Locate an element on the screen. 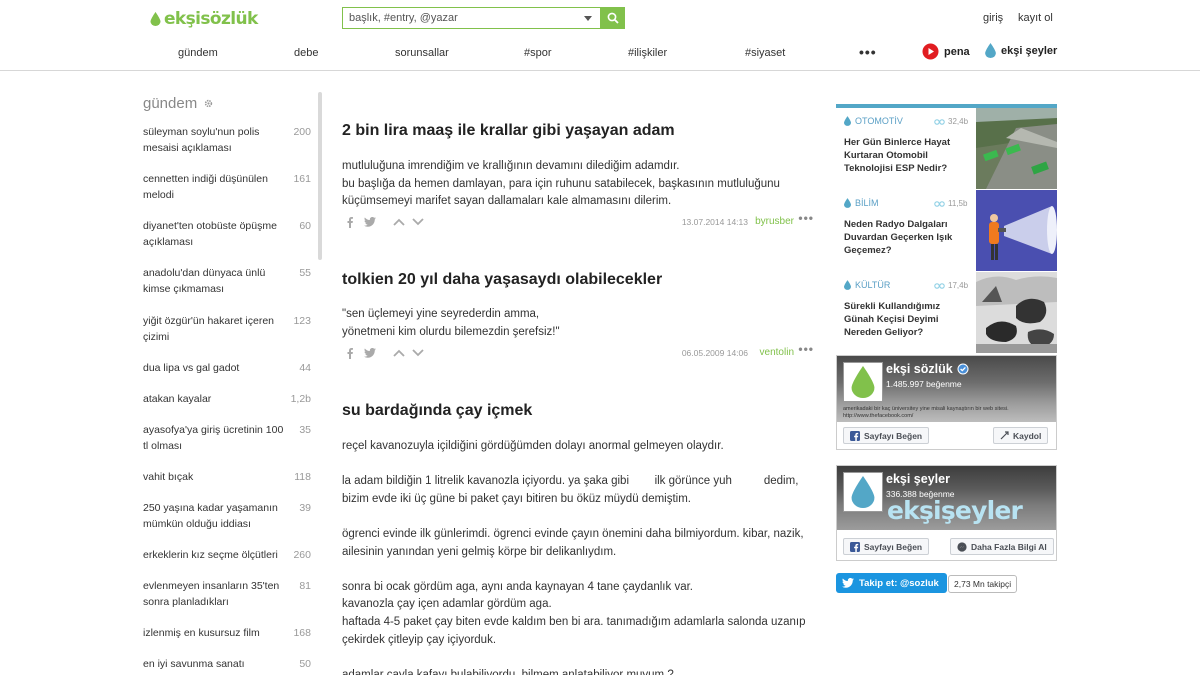 This screenshot has width=1200, height=675. site-logo: ekşisözlük is located at coordinates (204, 19).